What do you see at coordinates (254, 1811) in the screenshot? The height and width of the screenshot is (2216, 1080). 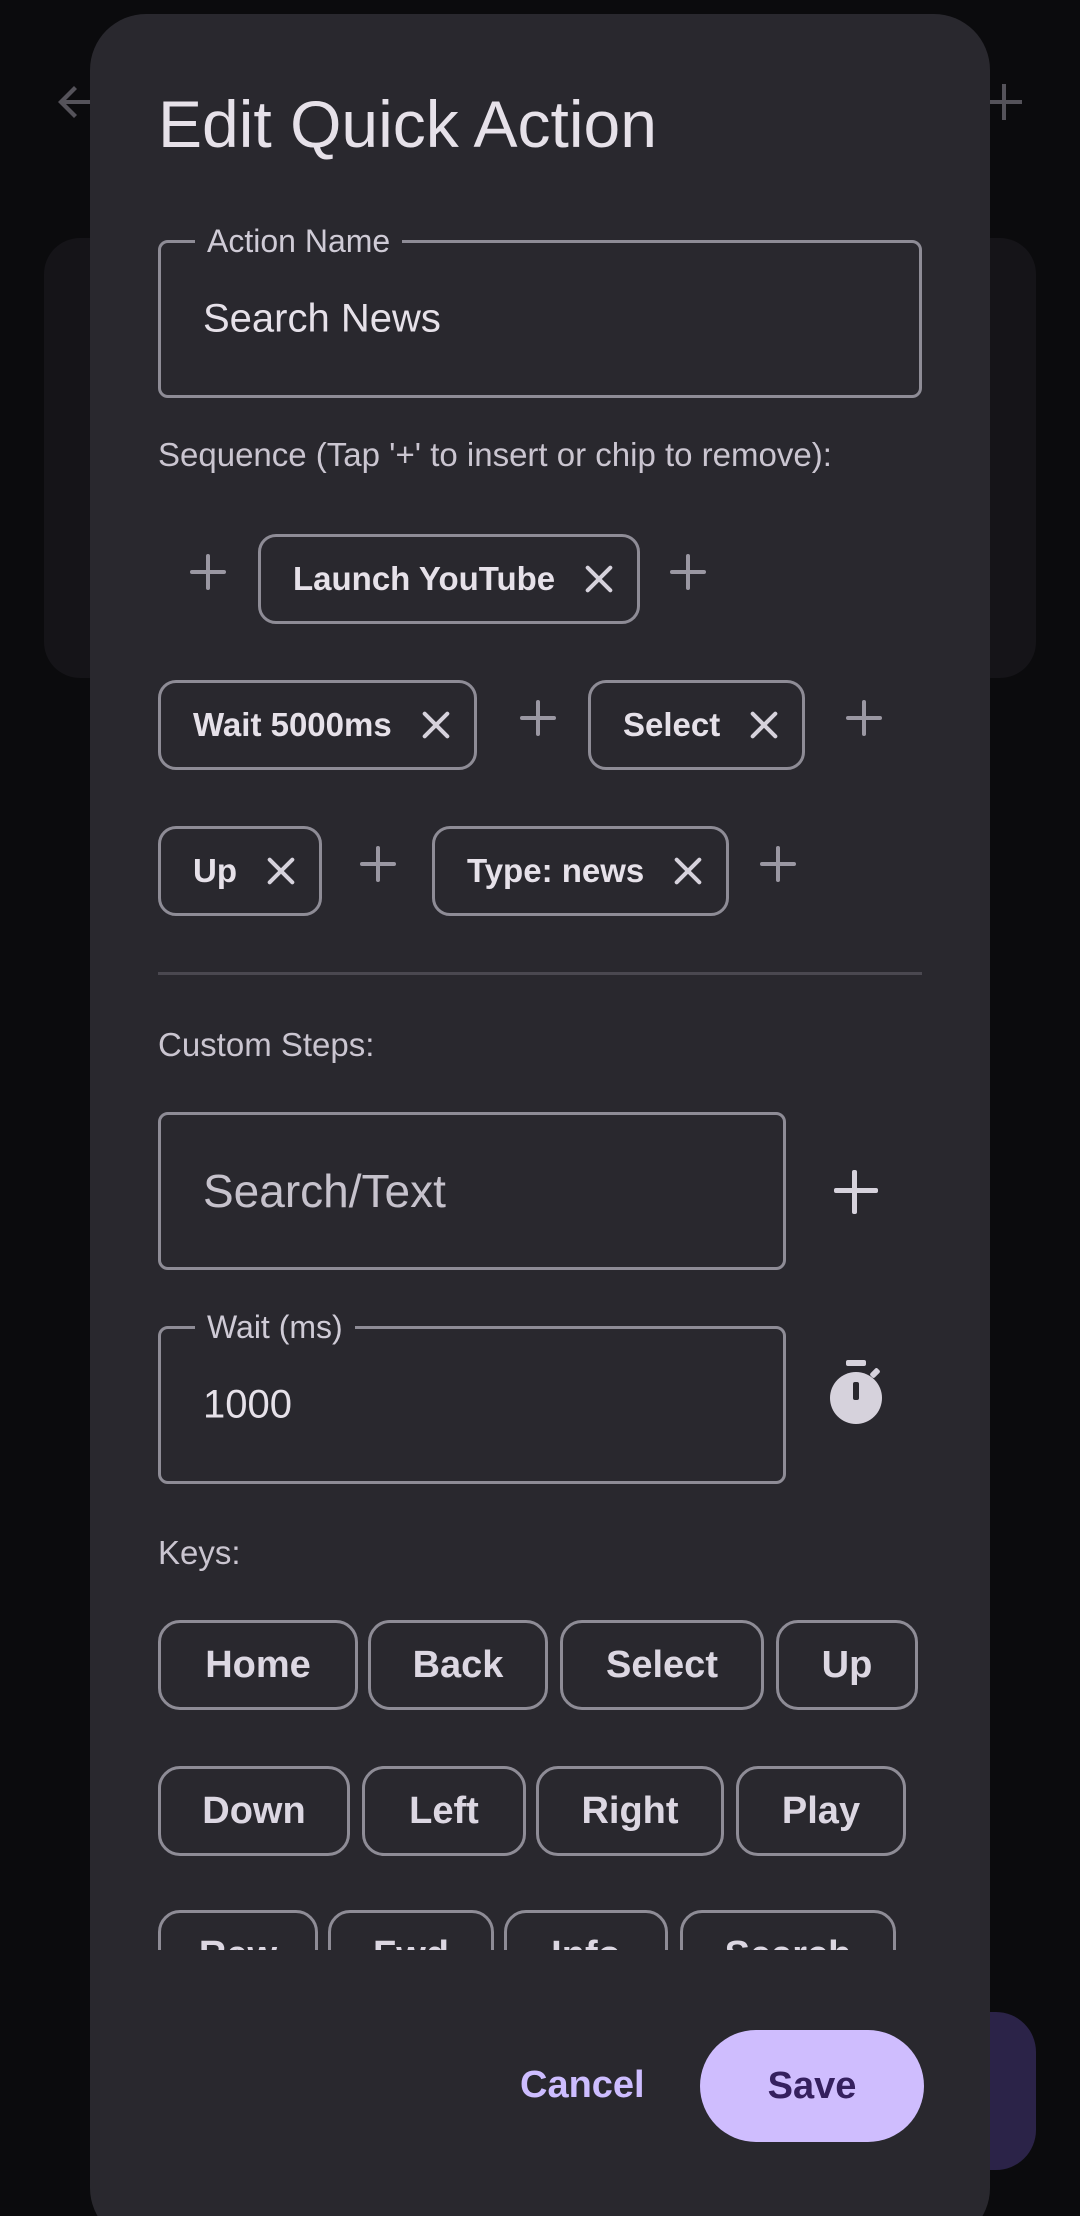 I see `key-down-button: Down` at bounding box center [254, 1811].